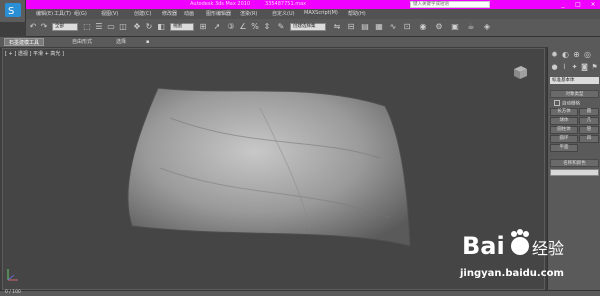 This screenshot has height=296, width=600. Describe the element at coordinates (62, 13) in the screenshot. I see `menu-tools: 工具(T)` at that location.